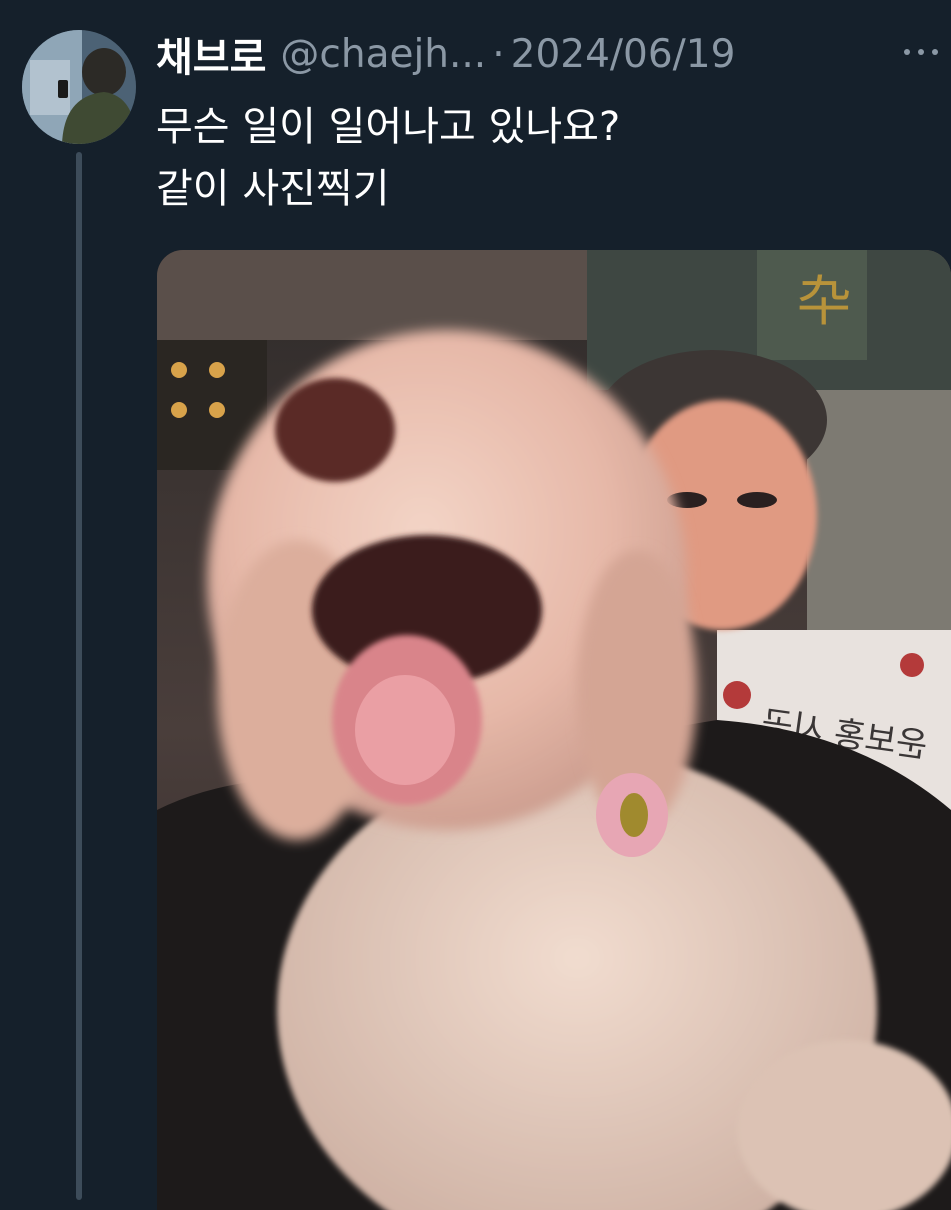  Describe the element at coordinates (79, 676) in the screenshot. I see `thread-line` at that location.